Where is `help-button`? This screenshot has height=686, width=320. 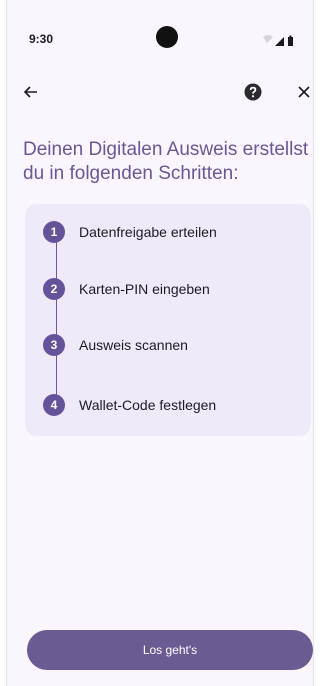
help-button is located at coordinates (253, 92).